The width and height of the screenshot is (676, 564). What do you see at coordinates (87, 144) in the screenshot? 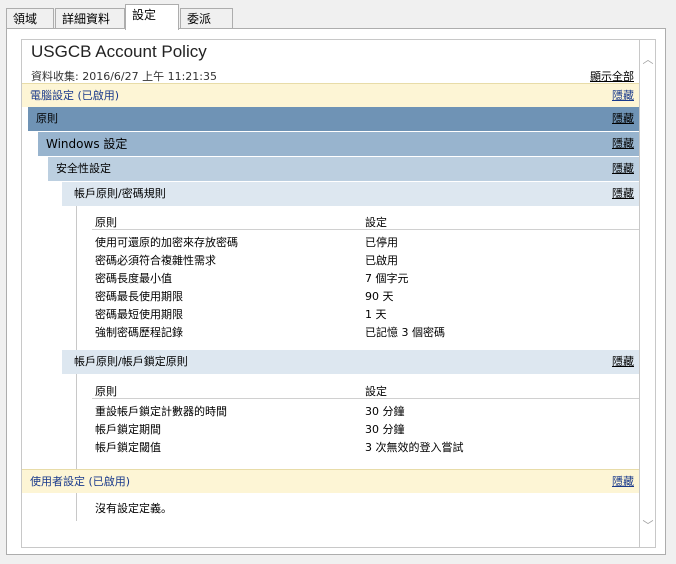
I see `windows-settings-label: Windows 設定` at bounding box center [87, 144].